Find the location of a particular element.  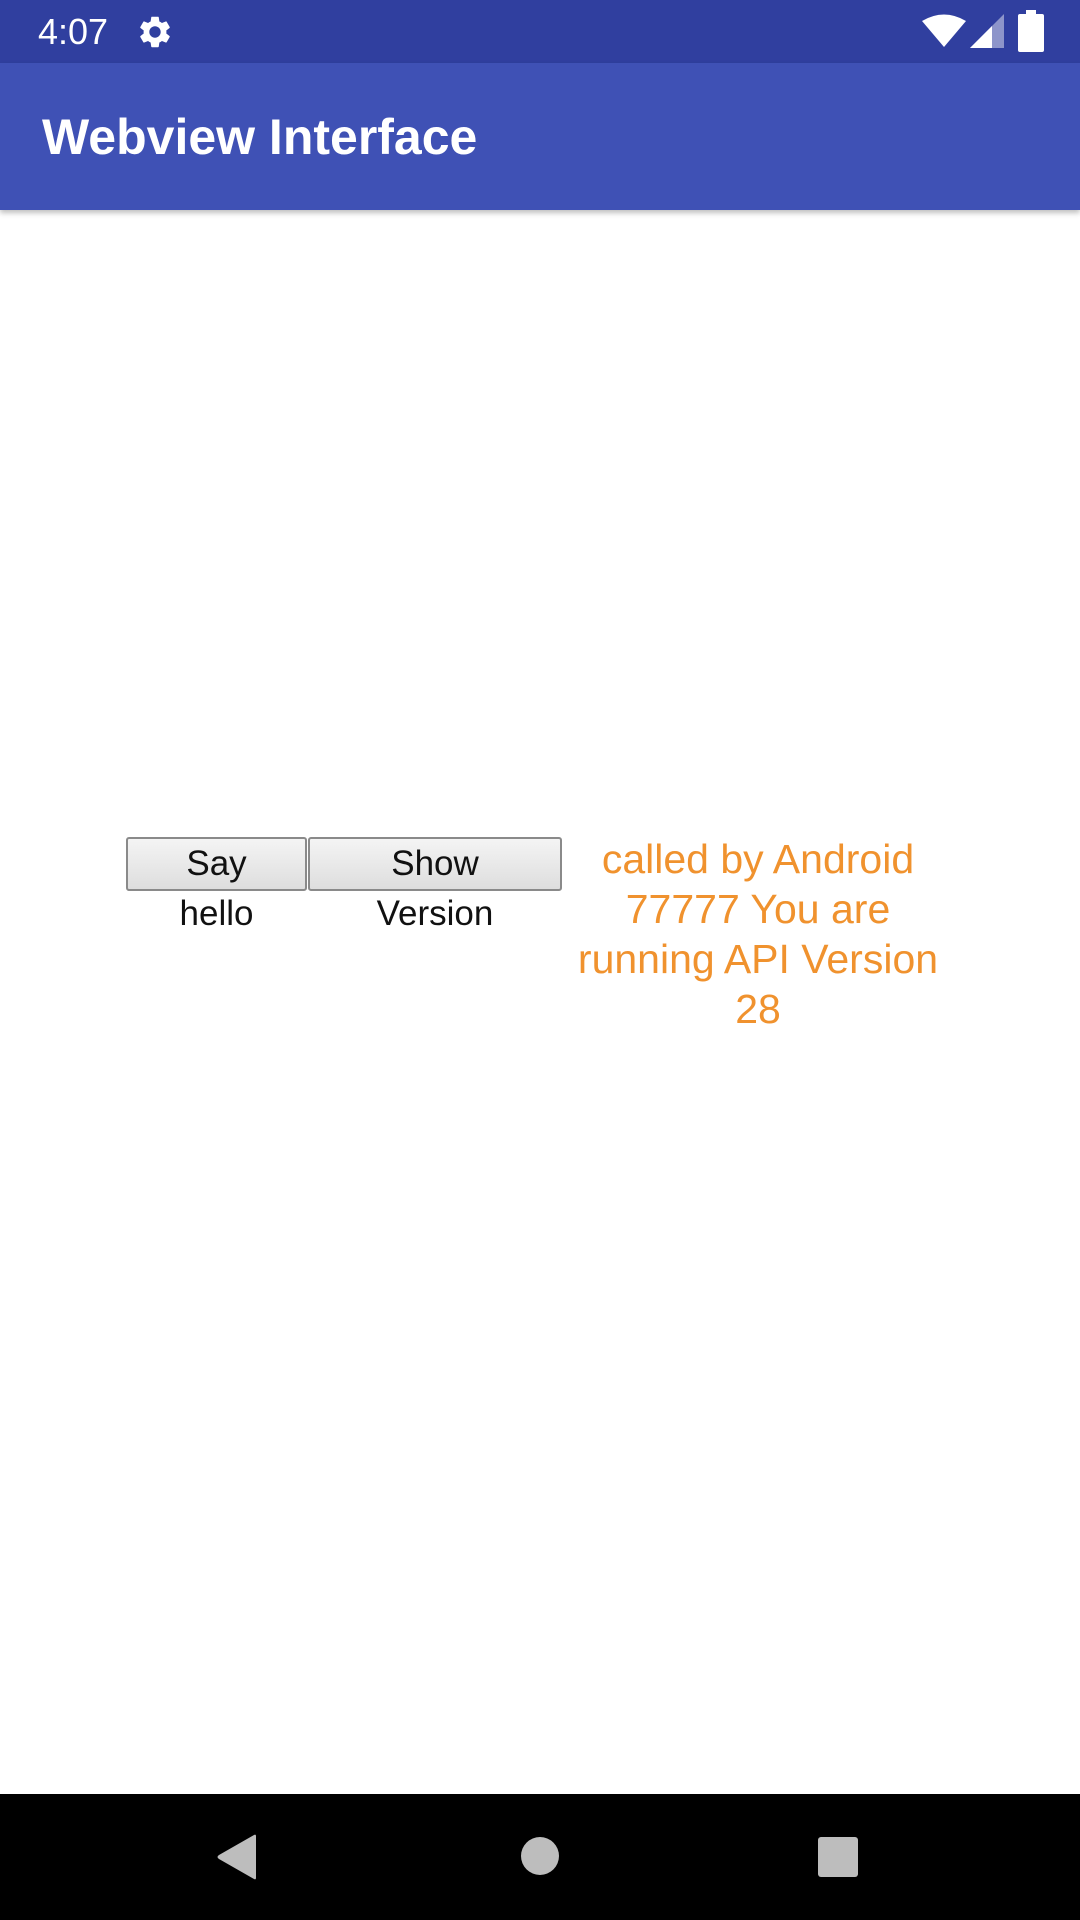

recents-icon is located at coordinates (838, 1857).